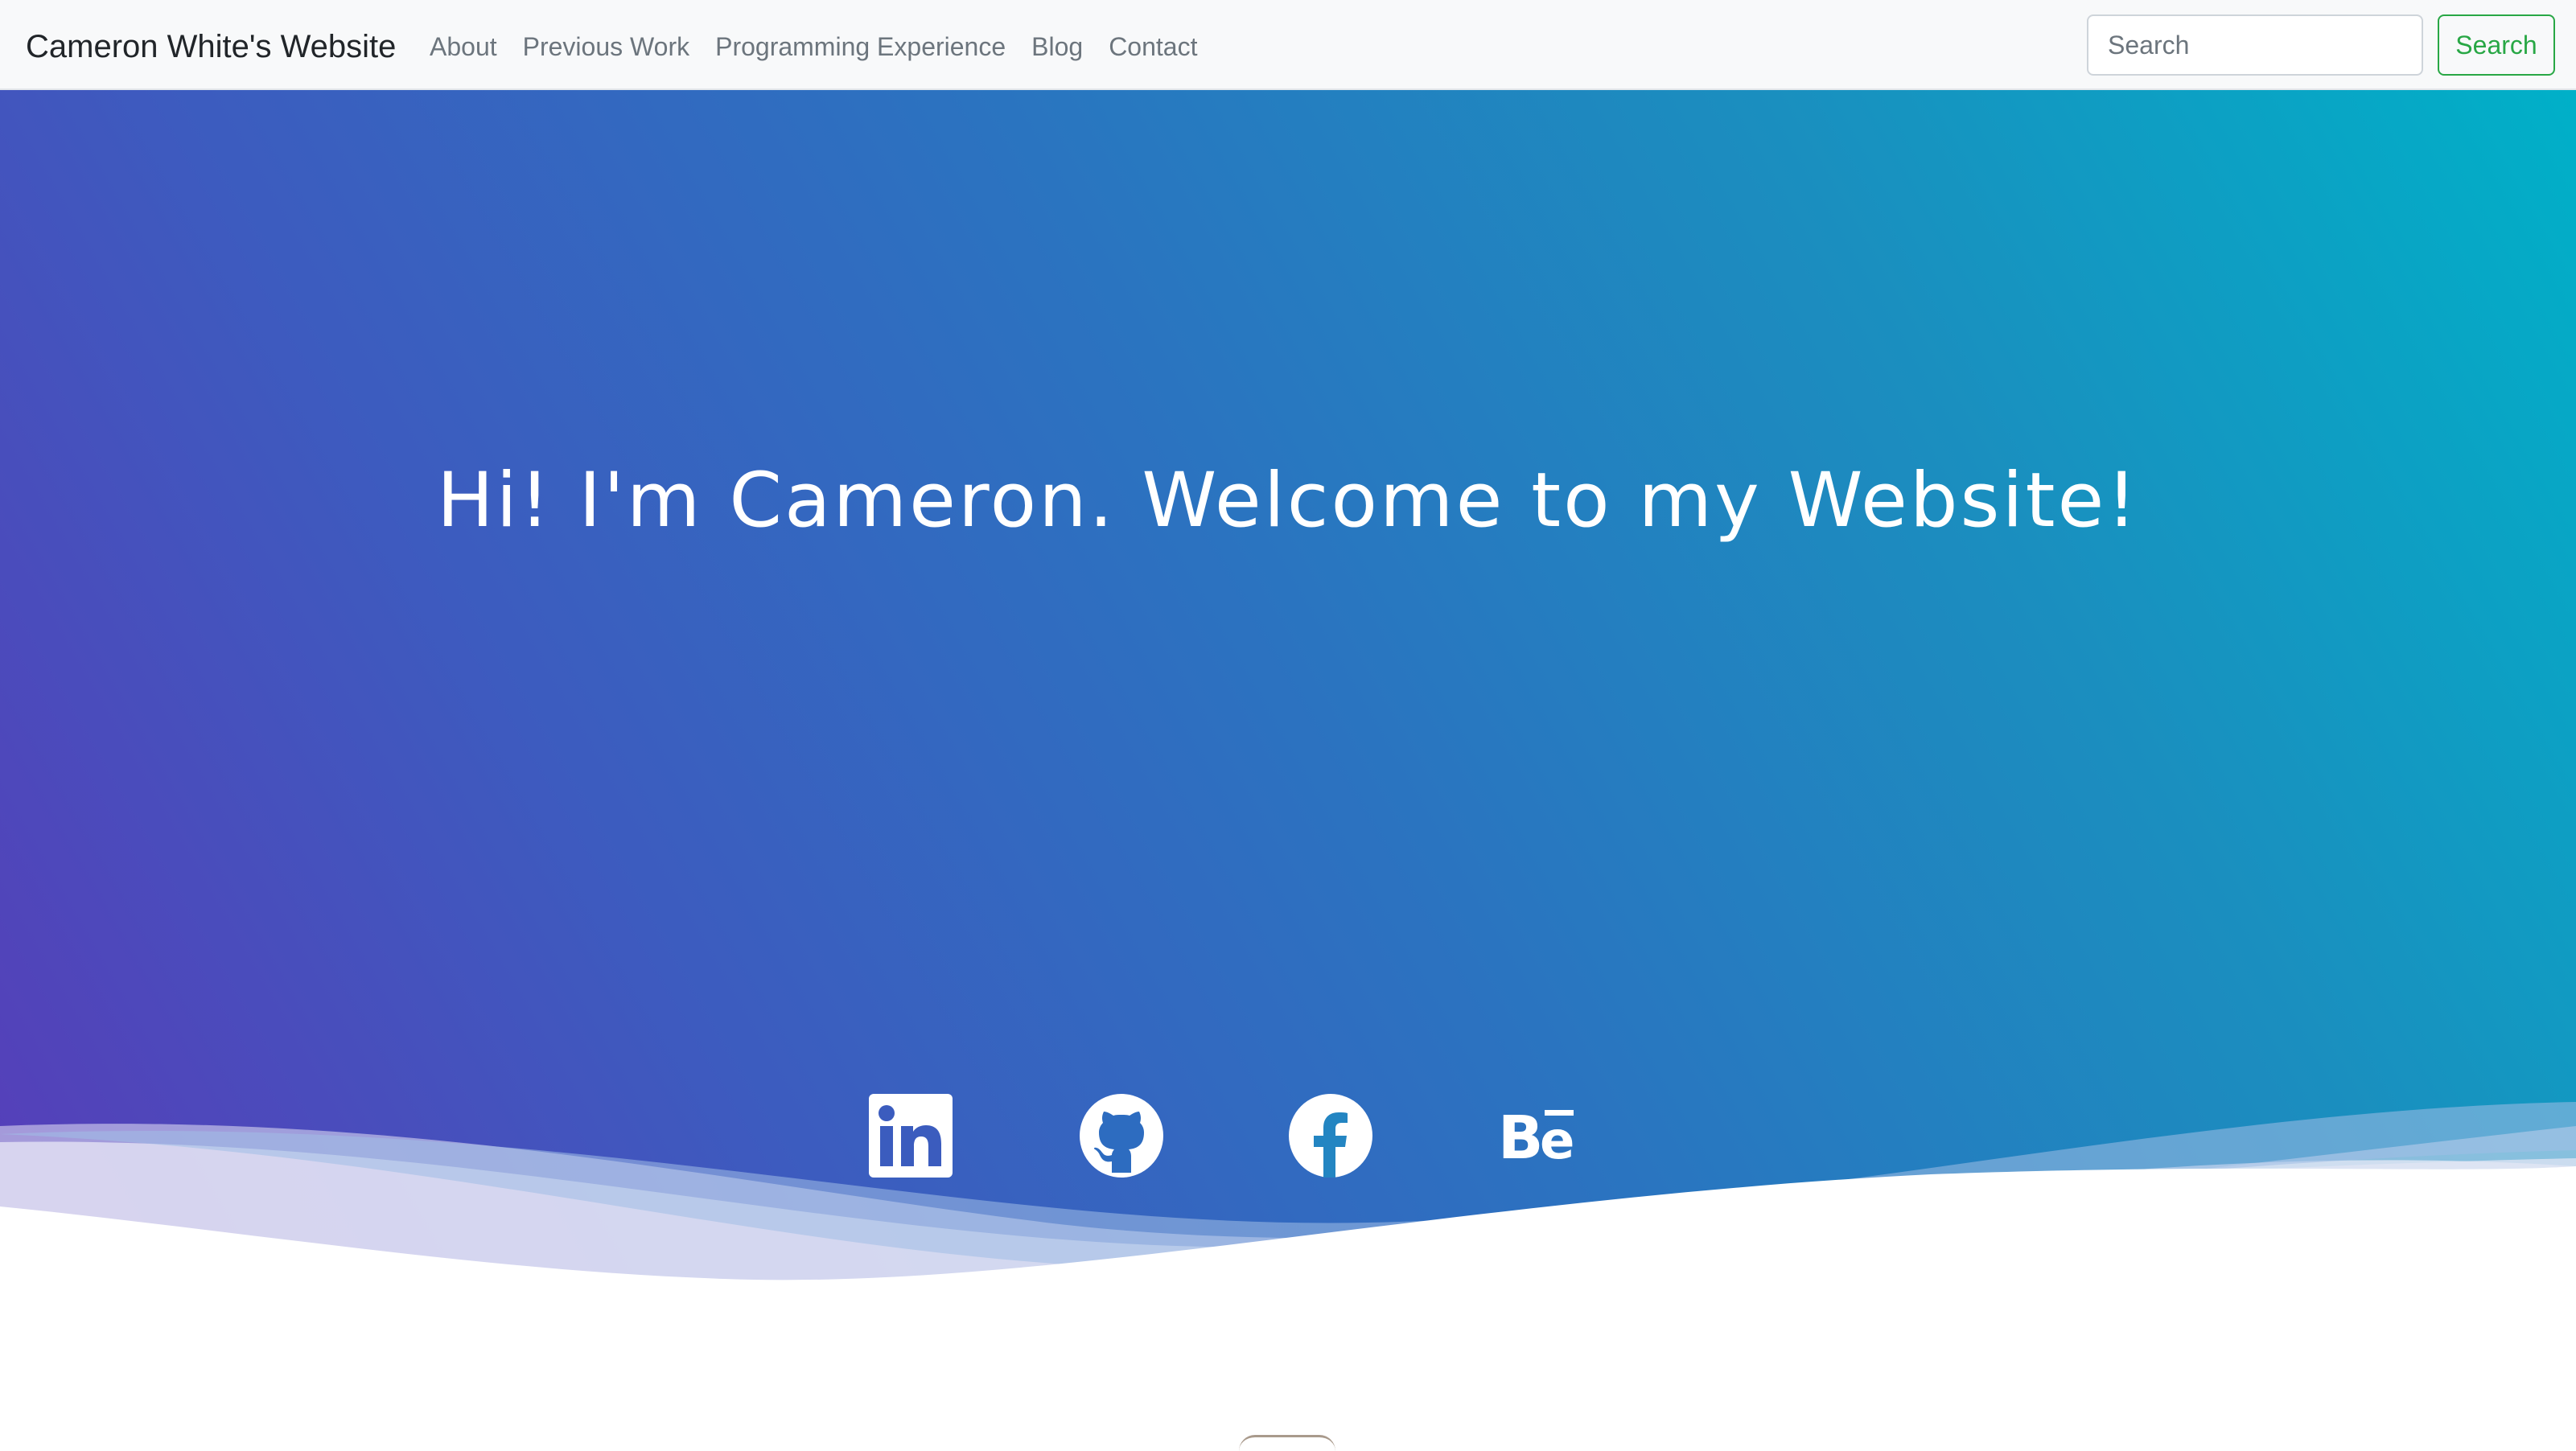  I want to click on nav-link-blog: Blog, so click(1057, 46).